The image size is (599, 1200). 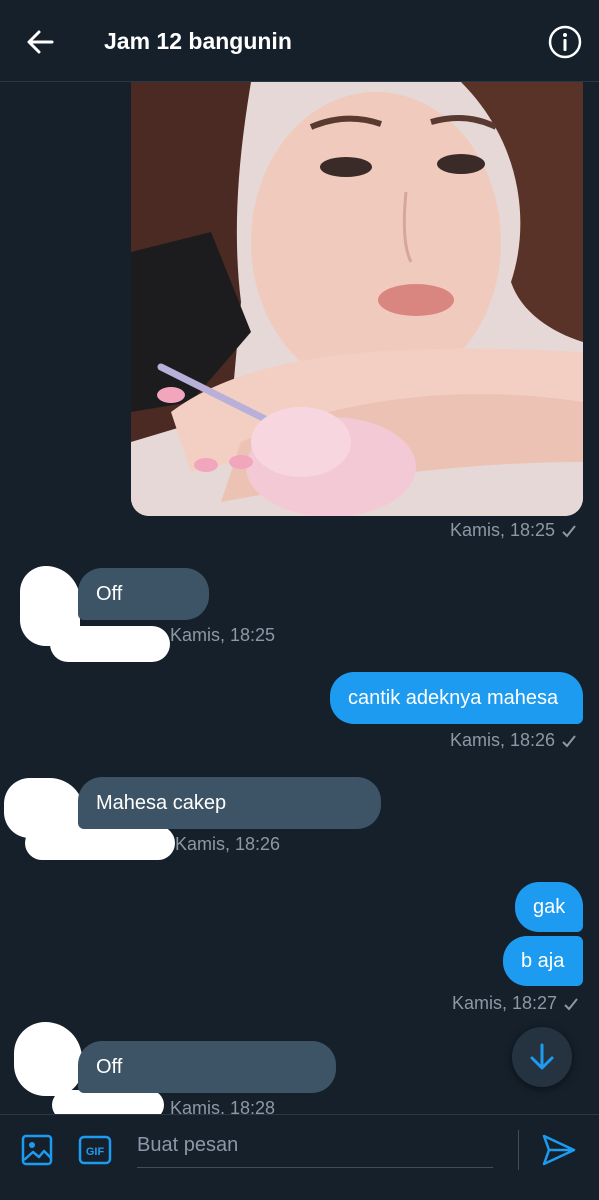 I want to click on message-text: gak, so click(x=549, y=906).